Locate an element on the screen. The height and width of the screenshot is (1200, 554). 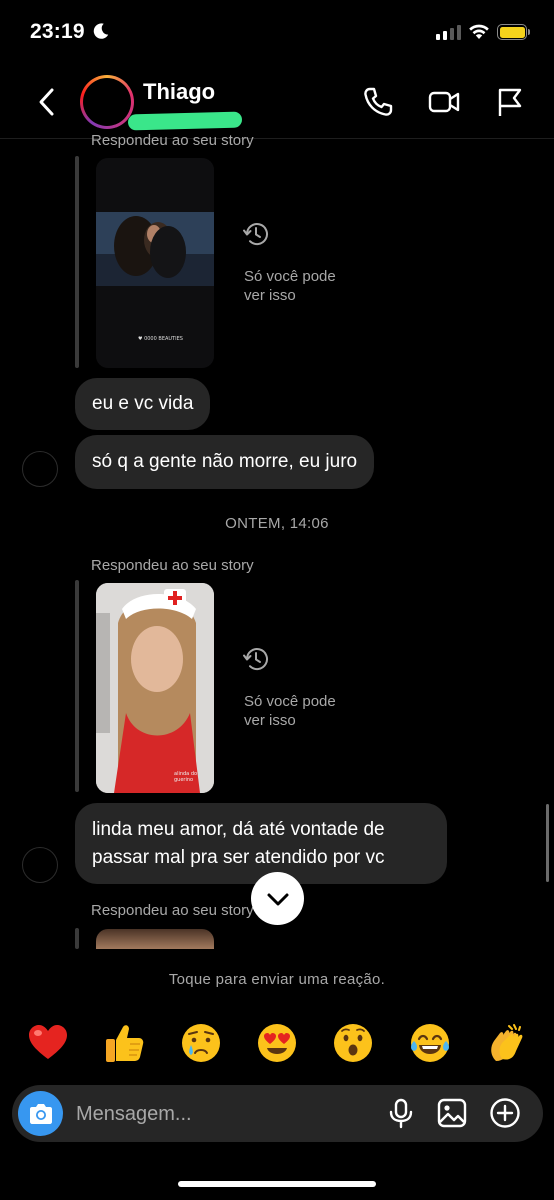
message-line-1: linda meu amor, dá até vontade de is located at coordinates (238, 829).